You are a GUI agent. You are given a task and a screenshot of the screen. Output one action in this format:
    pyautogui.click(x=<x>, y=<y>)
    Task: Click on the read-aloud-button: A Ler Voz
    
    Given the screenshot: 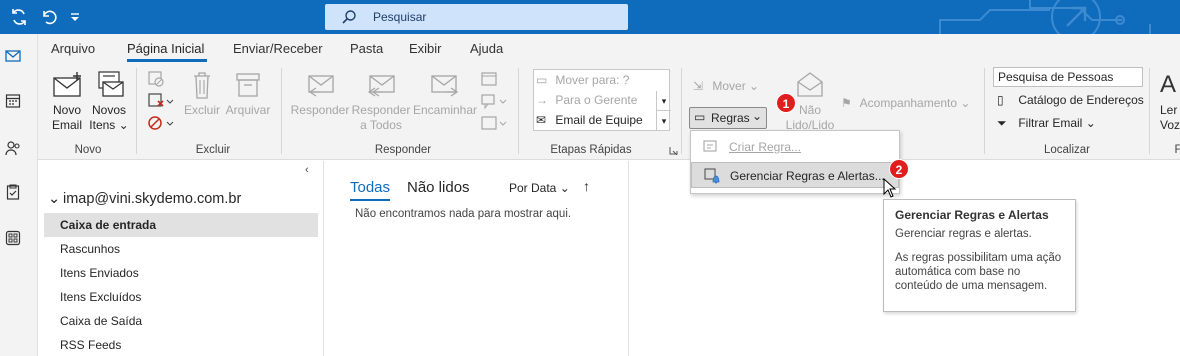 What is the action you would take?
    pyautogui.click(x=1170, y=104)
    